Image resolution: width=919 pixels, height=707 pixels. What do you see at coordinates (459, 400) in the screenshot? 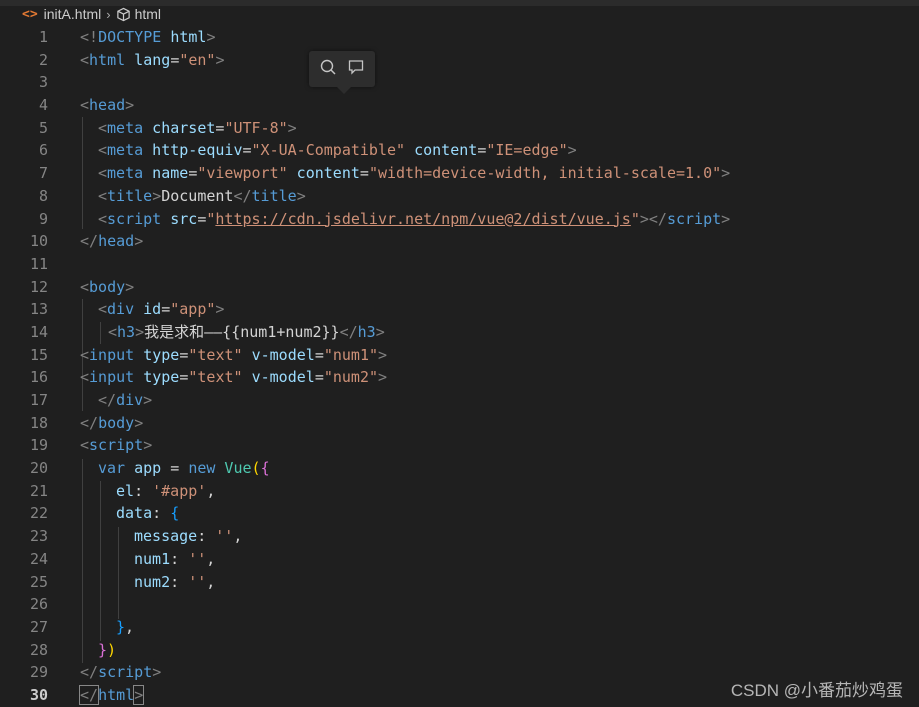
I see `code-line: 17 </div>` at bounding box center [459, 400].